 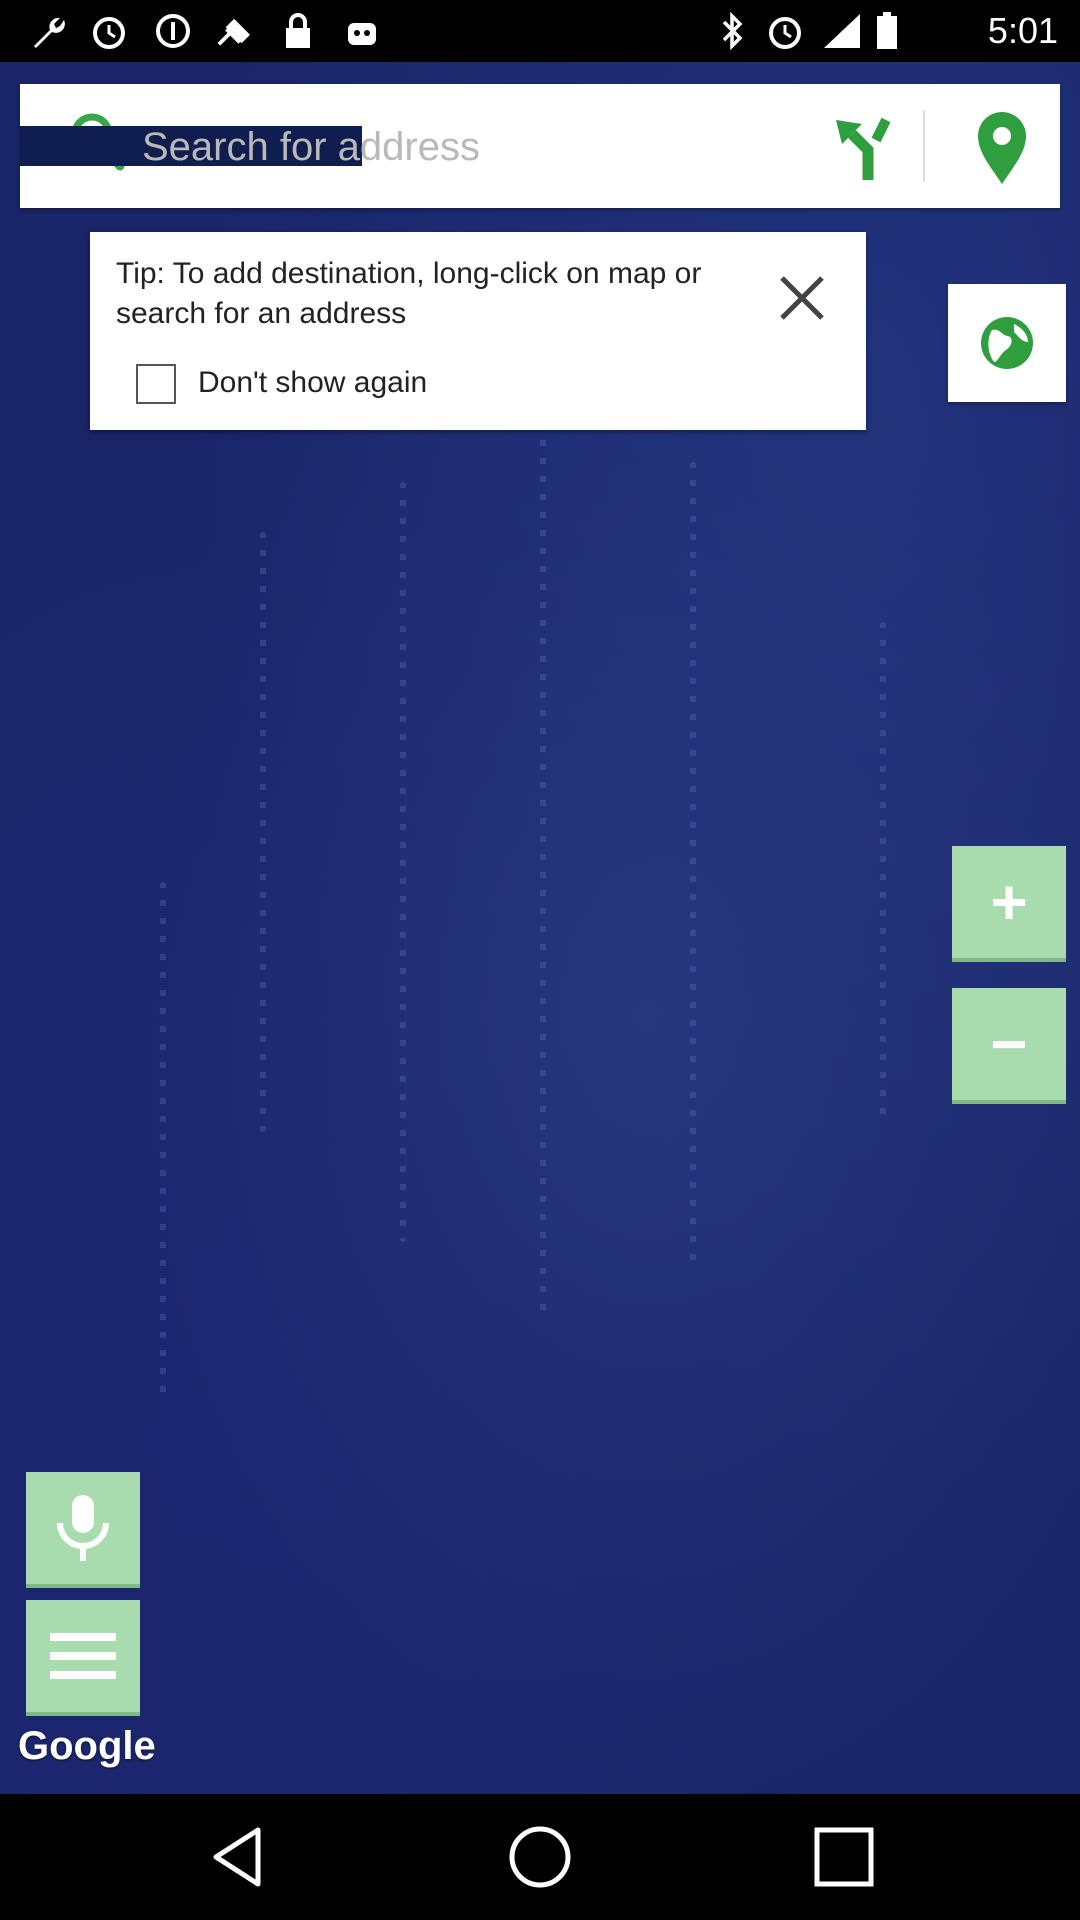 What do you see at coordinates (239, 1857) in the screenshot?
I see `back-icon` at bounding box center [239, 1857].